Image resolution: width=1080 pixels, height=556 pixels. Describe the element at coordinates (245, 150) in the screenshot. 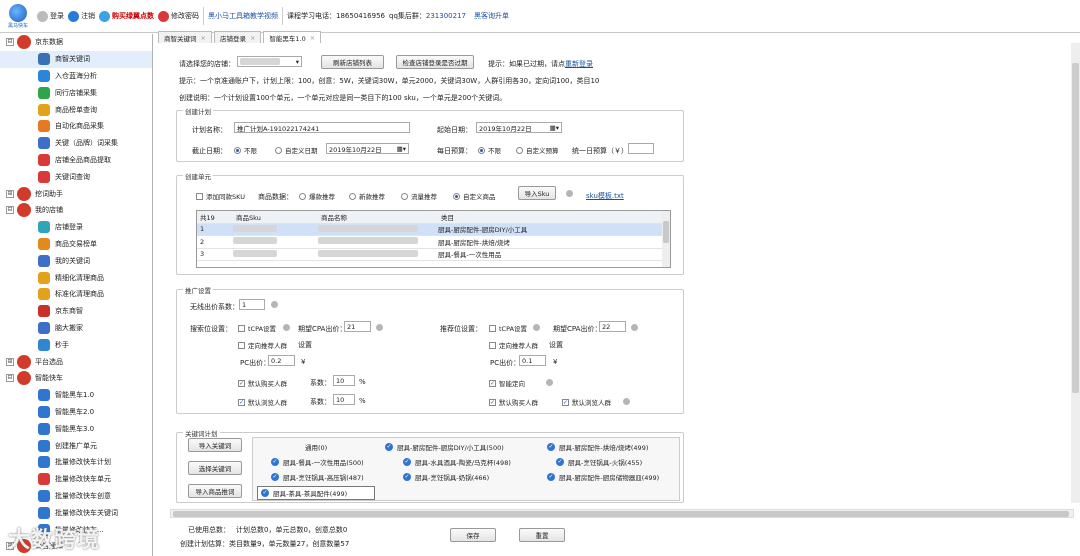

I see `end-unlimited-radio: 不限` at that location.